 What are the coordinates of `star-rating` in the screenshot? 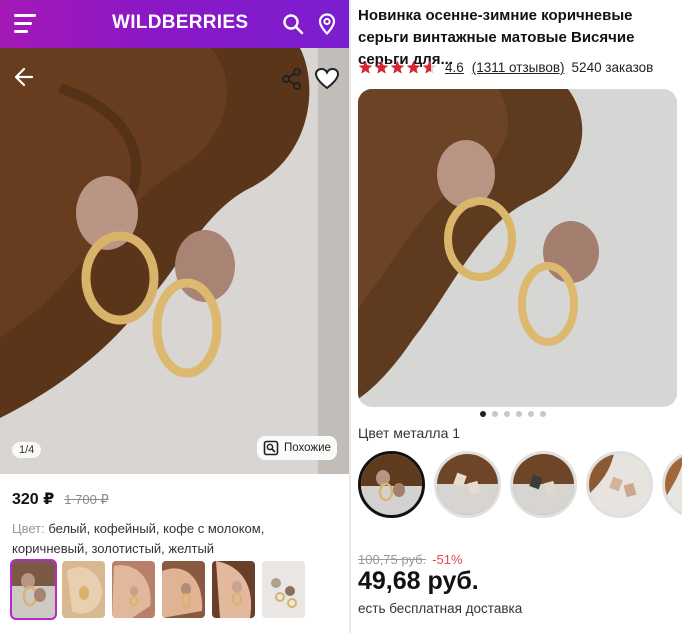 It's located at (397, 67).